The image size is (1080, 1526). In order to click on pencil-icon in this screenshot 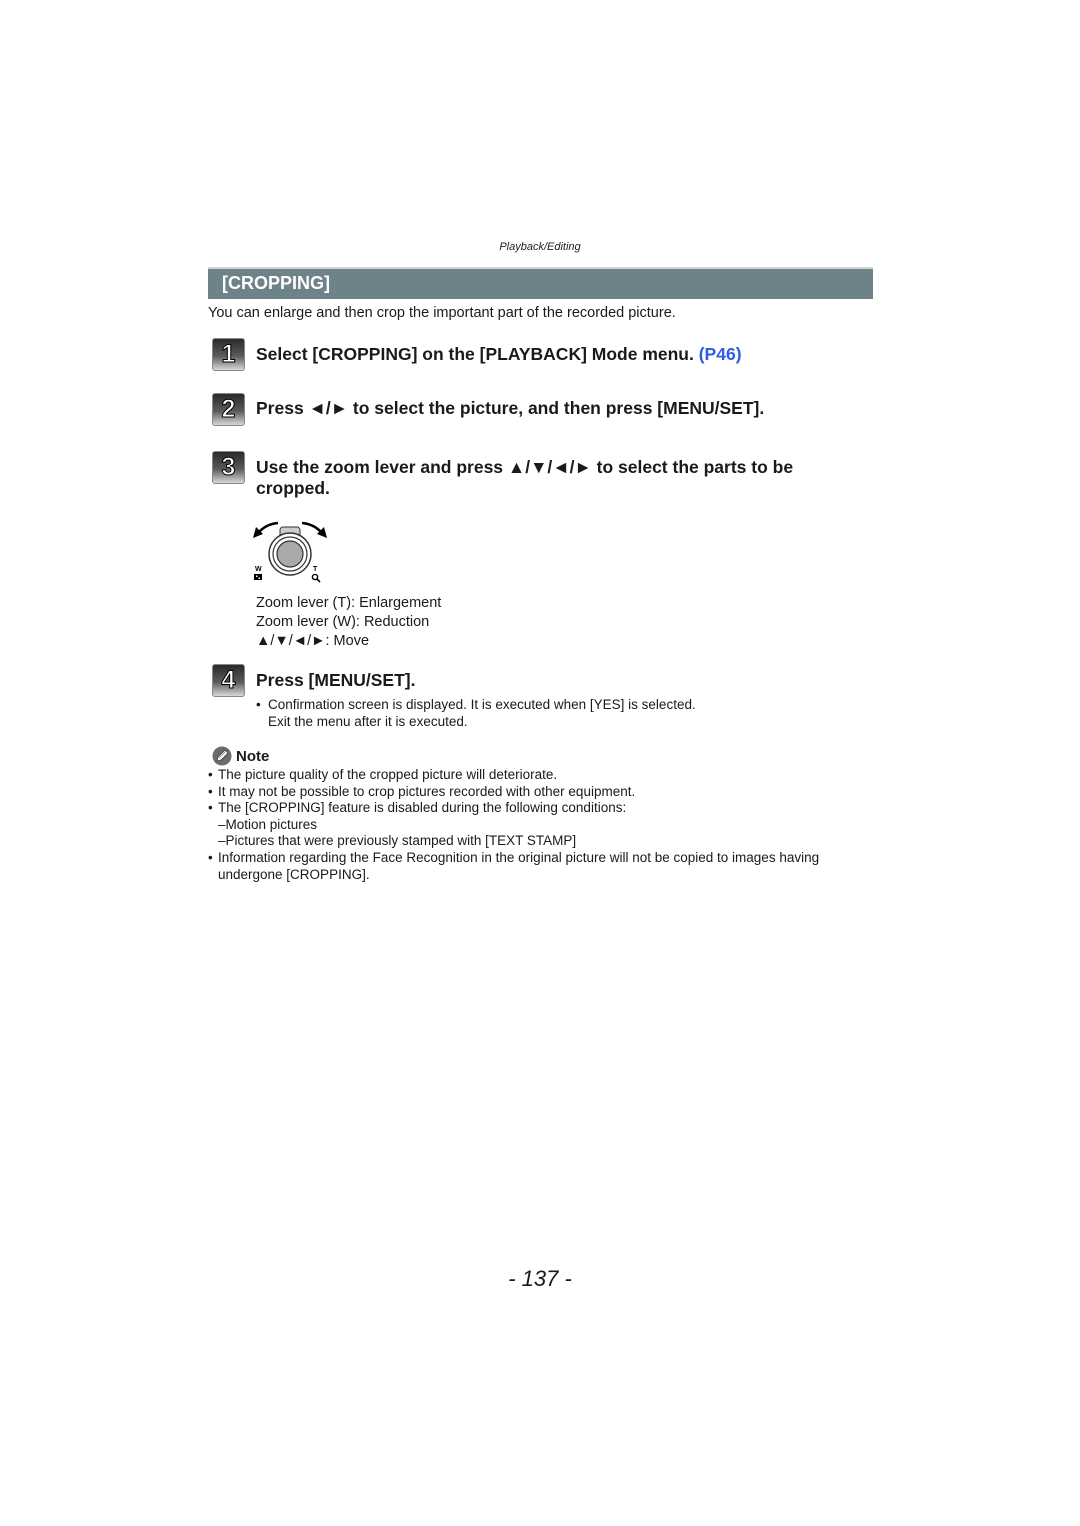, I will do `click(222, 756)`.